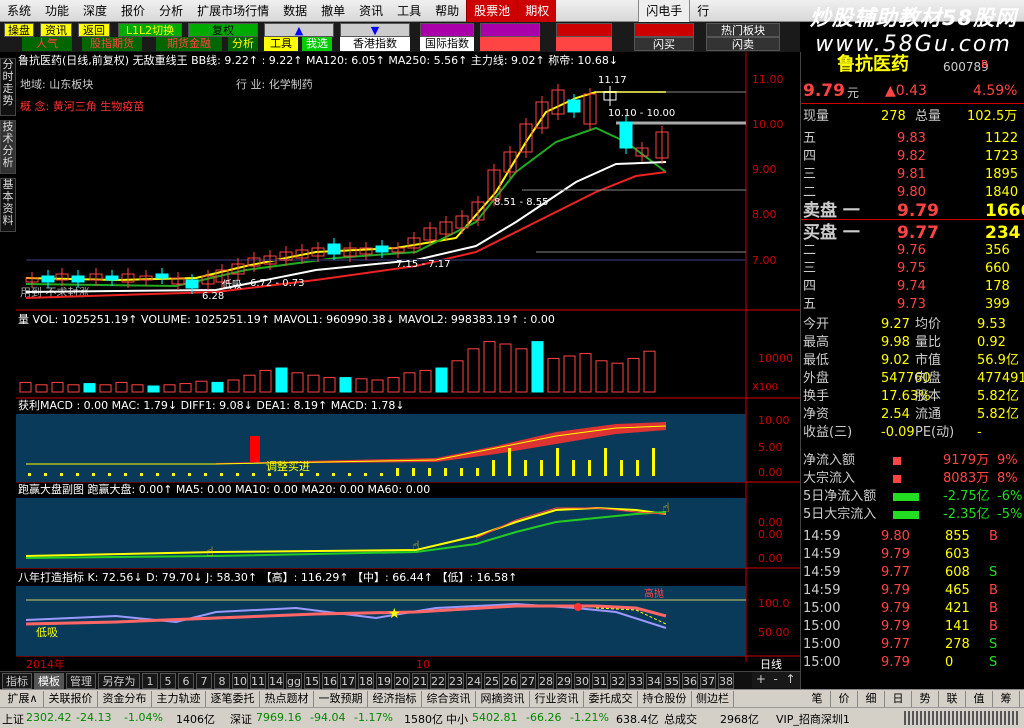  What do you see at coordinates (47, 44) in the screenshot?
I see `tb-renqi: 人气` at bounding box center [47, 44].